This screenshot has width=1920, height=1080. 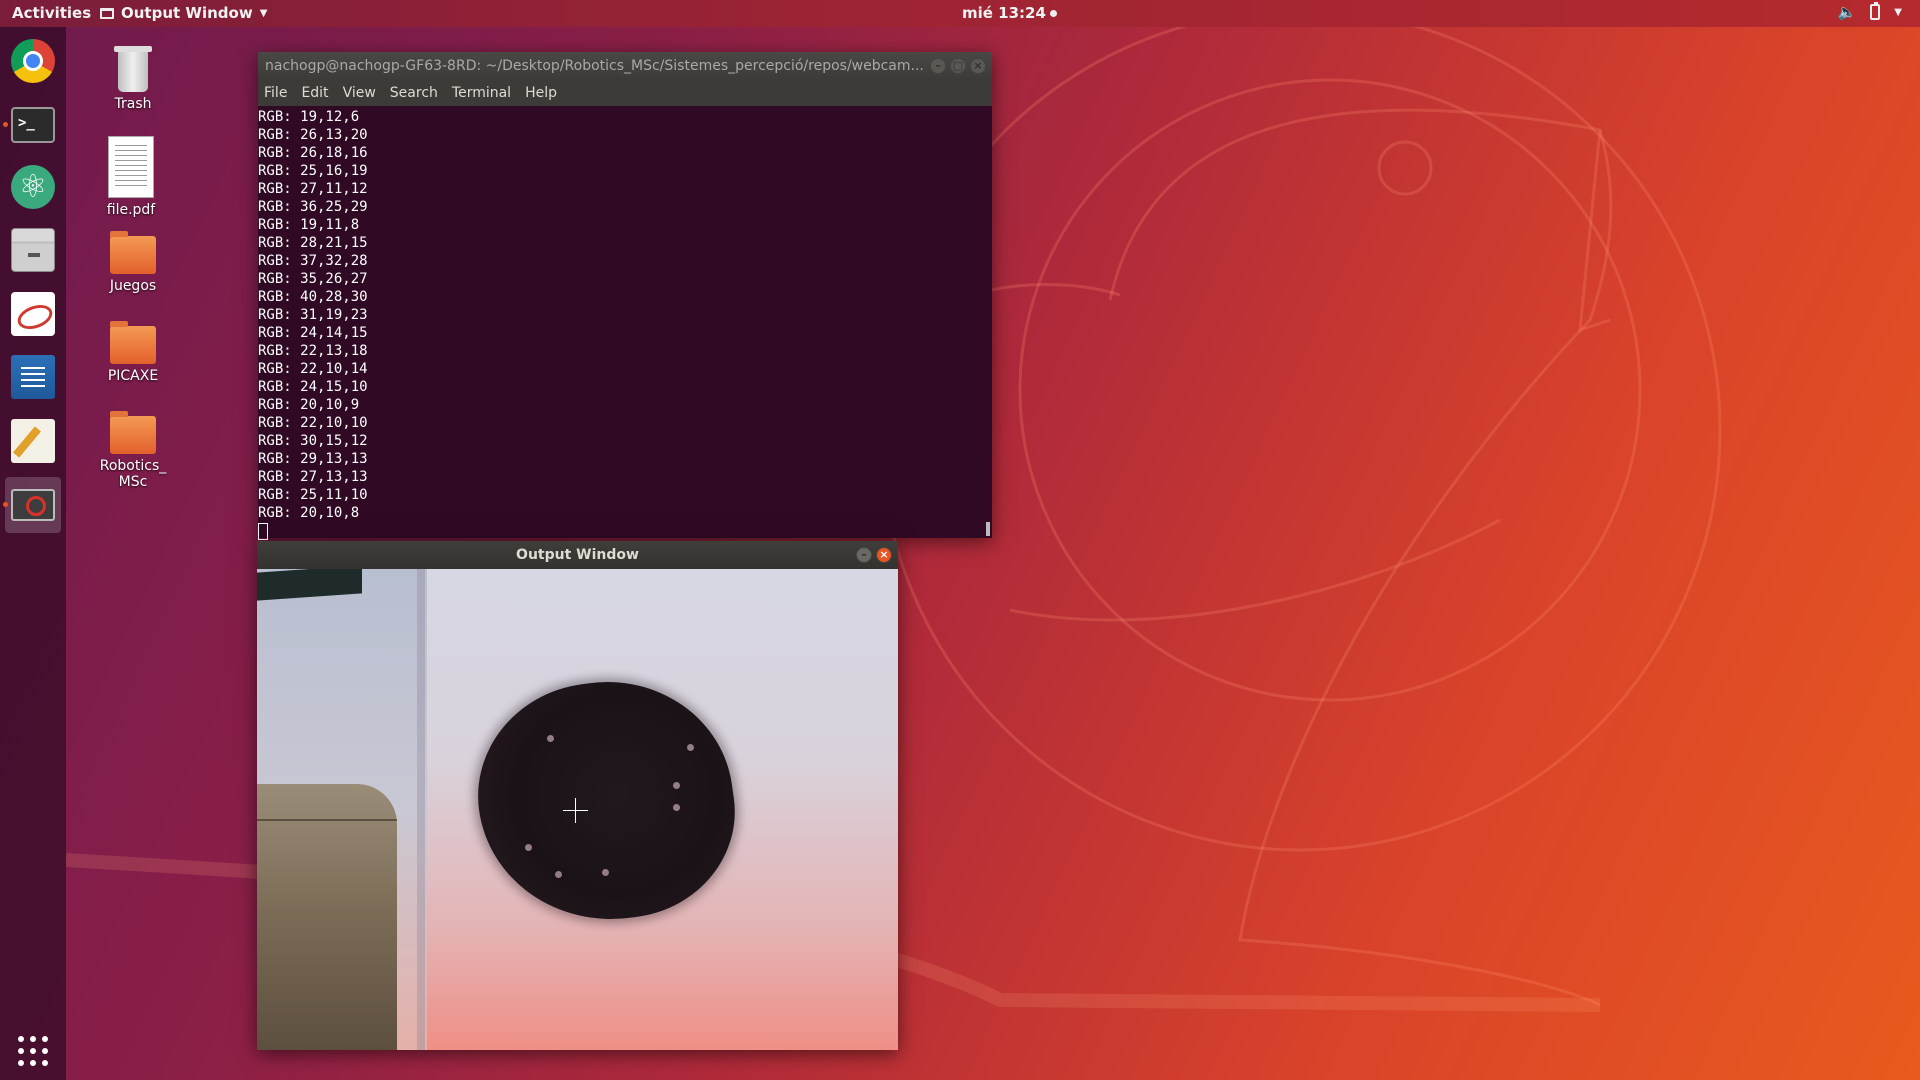 I want to click on show-applications-icon, so click(x=33, y=1051).